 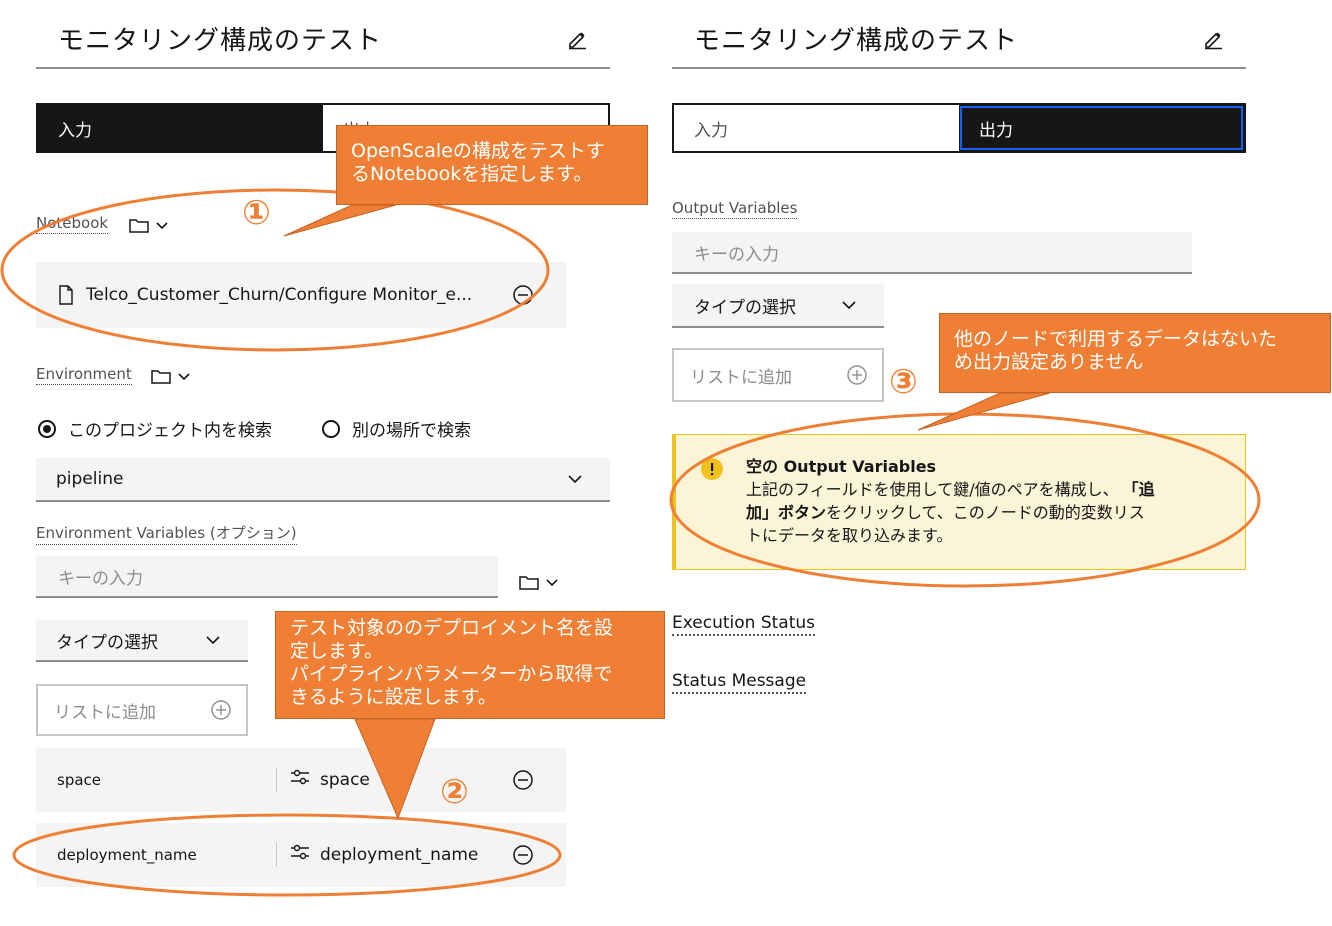 What do you see at coordinates (903, 382) in the screenshot?
I see `marker-3: ③` at bounding box center [903, 382].